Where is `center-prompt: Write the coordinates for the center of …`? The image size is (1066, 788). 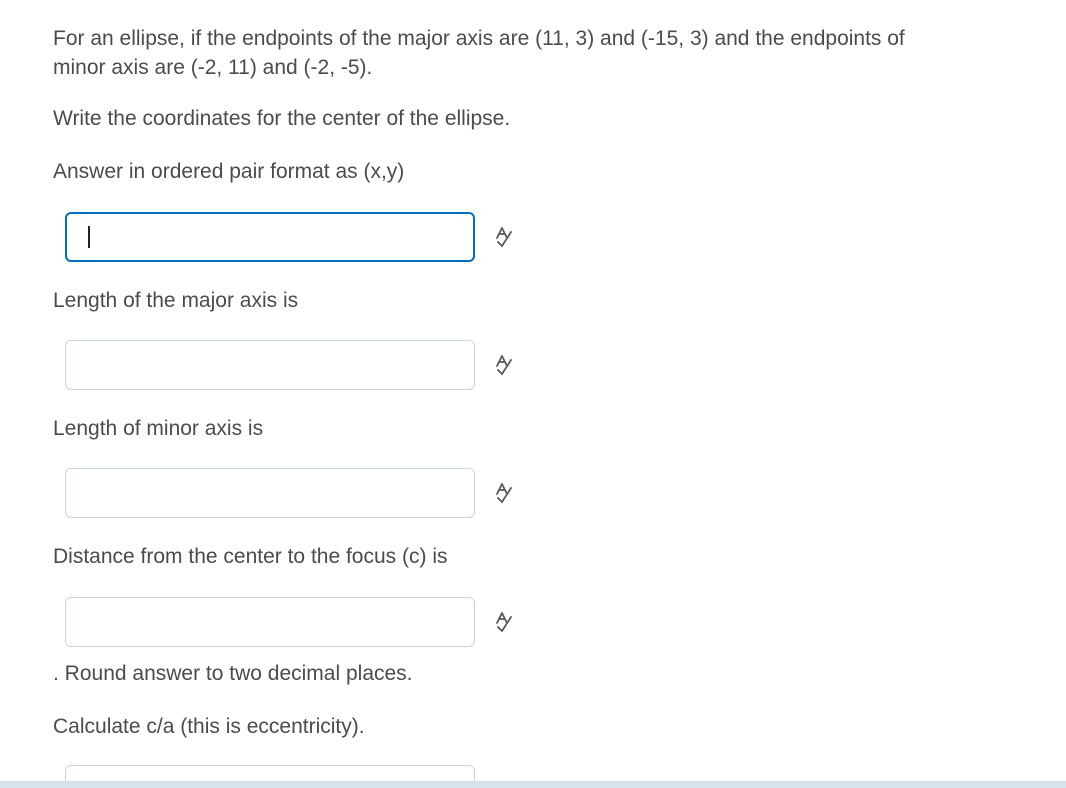
center-prompt: Write the coordinates for the center of … is located at coordinates (282, 118).